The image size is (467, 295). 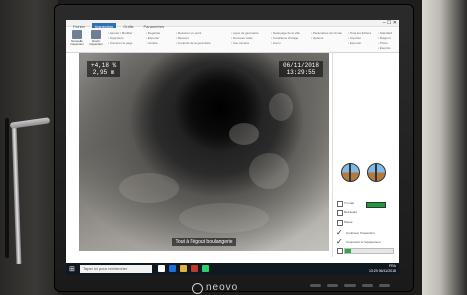 What do you see at coordinates (376, 172) in the screenshot?
I see `rotation-gauge-icon` at bounding box center [376, 172].